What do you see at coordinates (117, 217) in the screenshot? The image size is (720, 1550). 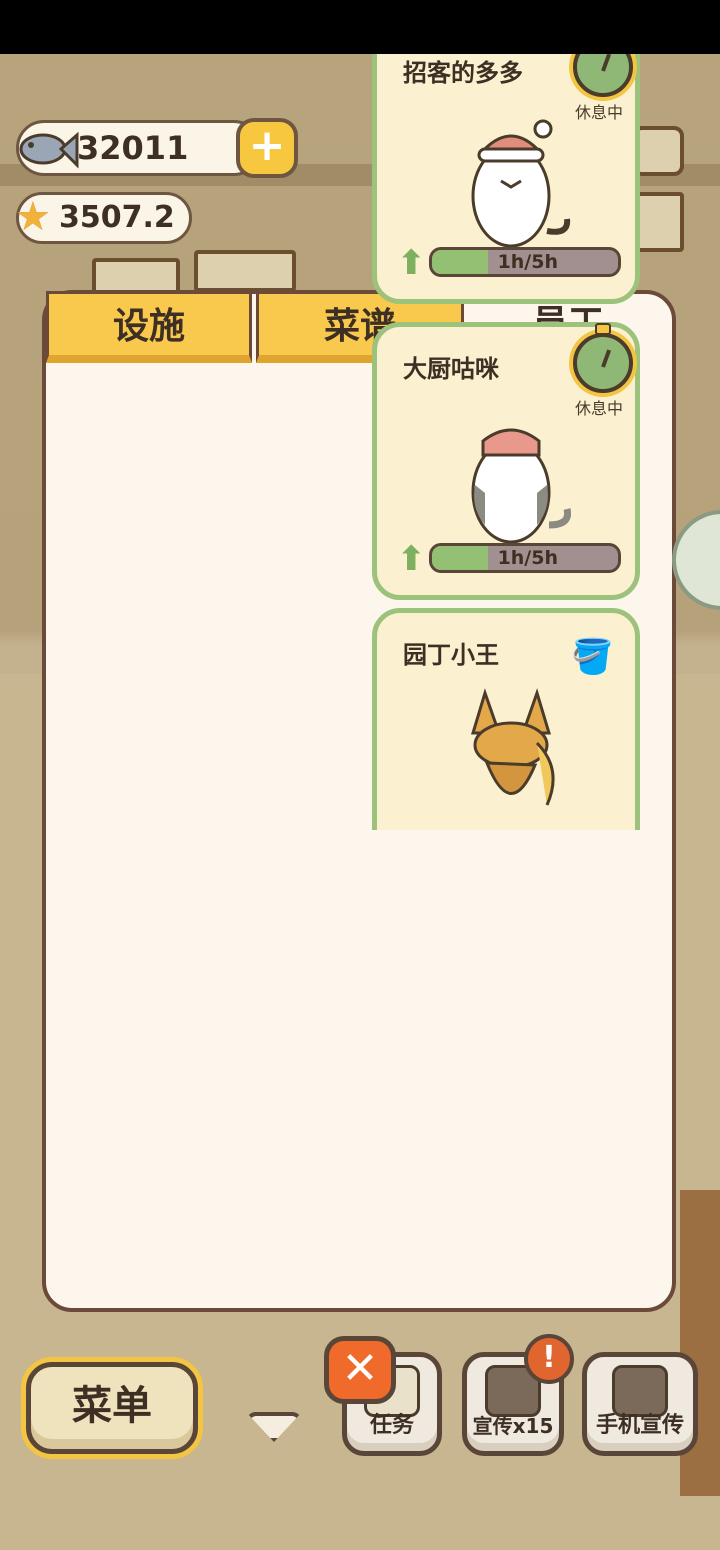 I see `star-count: 3507.2` at bounding box center [117, 217].